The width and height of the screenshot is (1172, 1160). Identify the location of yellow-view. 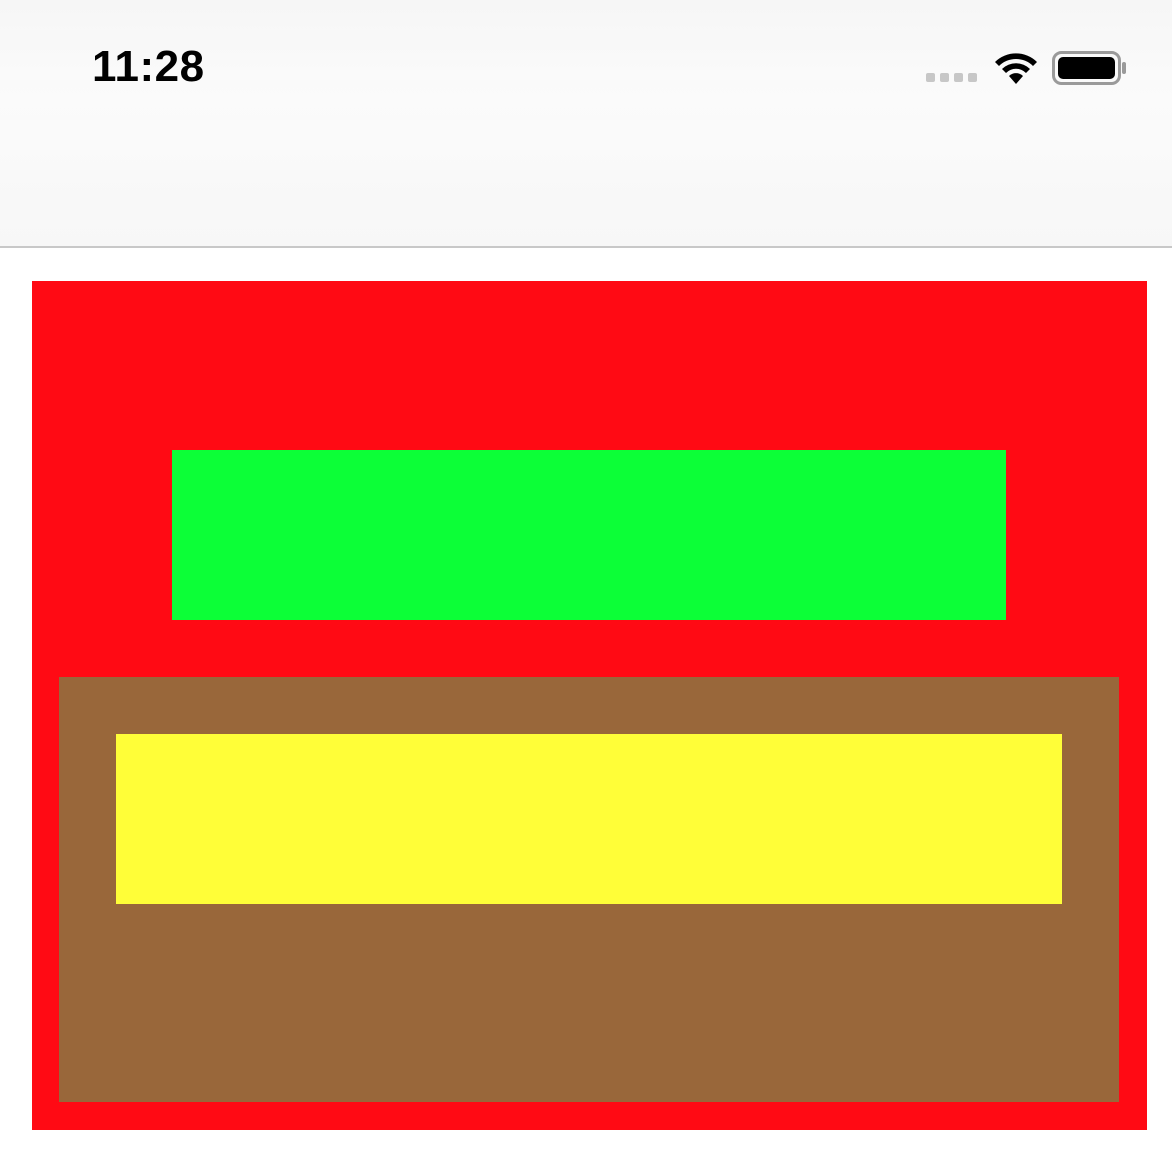
(589, 819).